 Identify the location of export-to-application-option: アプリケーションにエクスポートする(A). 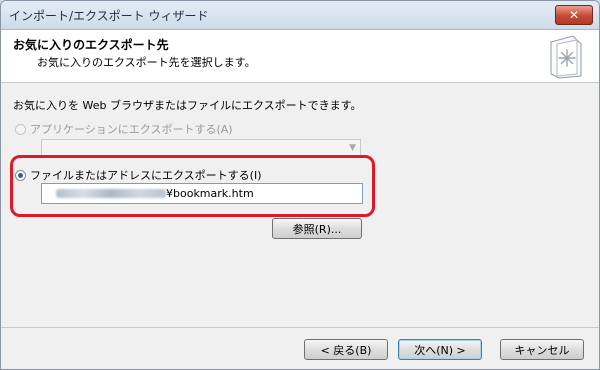
(124, 129).